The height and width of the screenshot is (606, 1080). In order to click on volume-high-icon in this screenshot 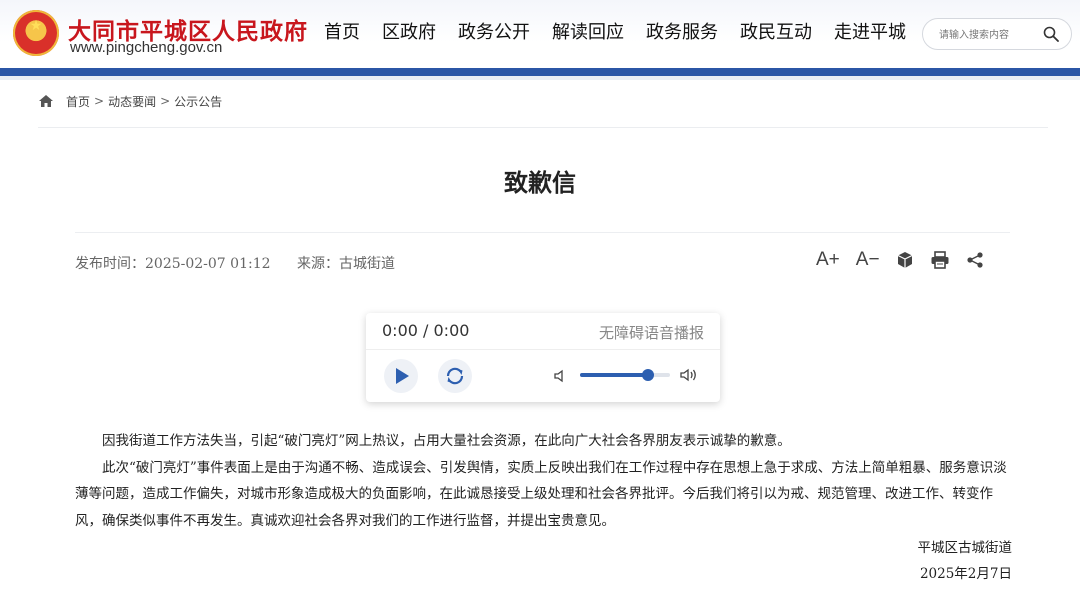, I will do `click(689, 375)`.